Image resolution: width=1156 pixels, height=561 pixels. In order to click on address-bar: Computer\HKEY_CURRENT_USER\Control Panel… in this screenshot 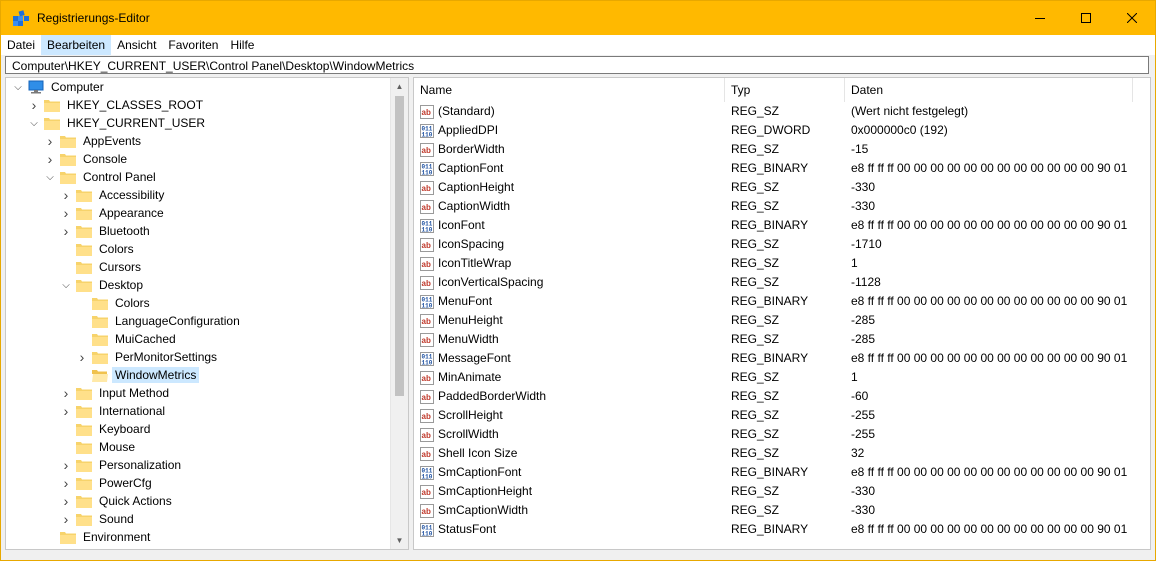, I will do `click(577, 65)`.